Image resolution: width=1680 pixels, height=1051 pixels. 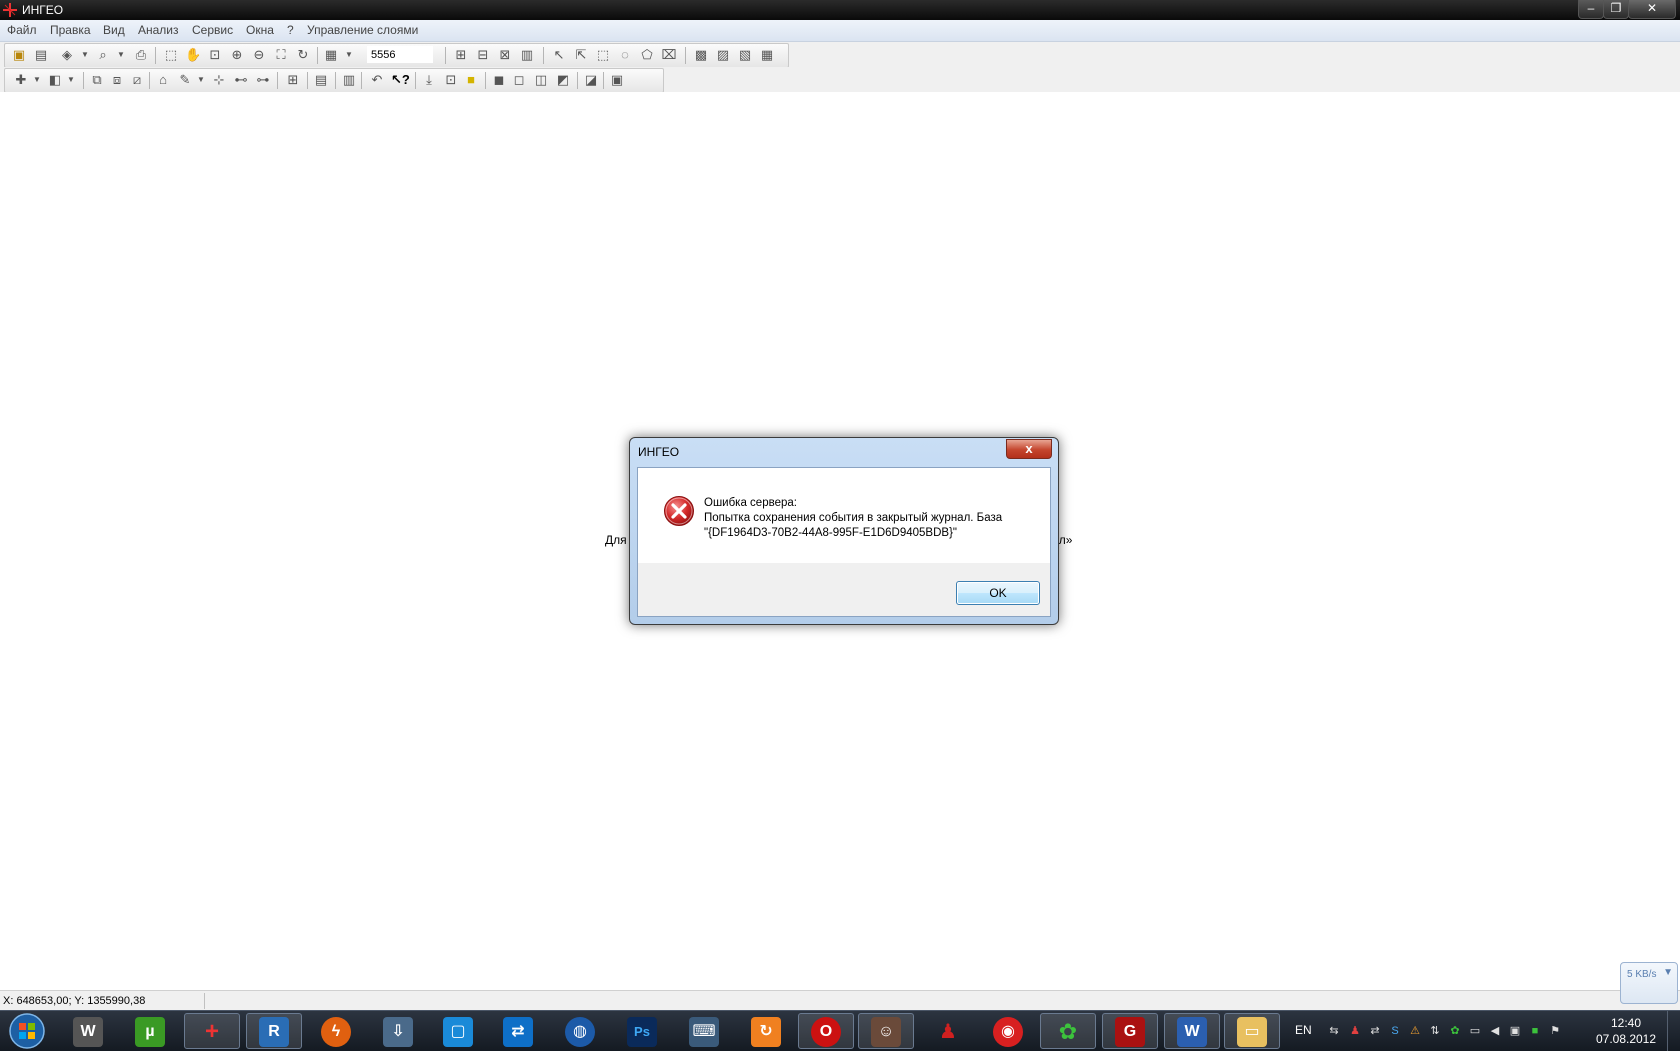 I want to click on taskbar-photoshop: Ps, so click(x=642, y=1031).